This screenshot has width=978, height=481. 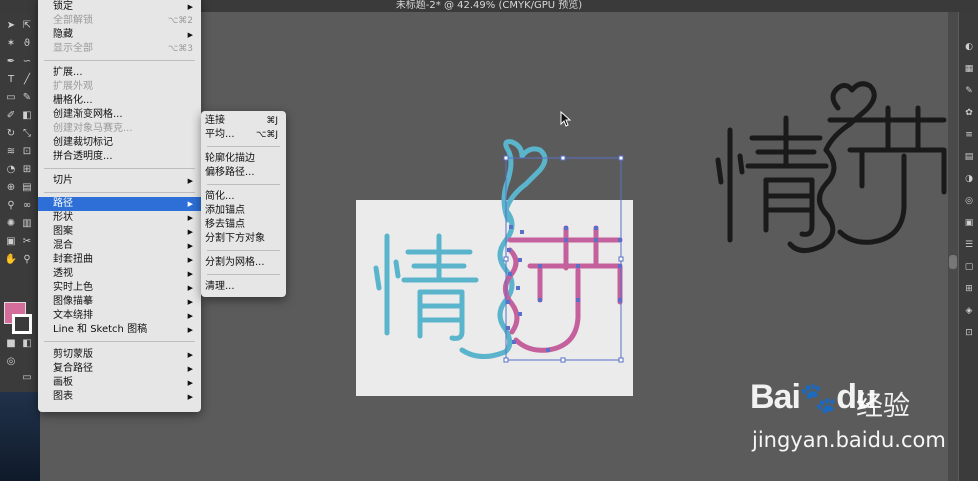 I want to click on desktop-background, so click(x=20, y=436).